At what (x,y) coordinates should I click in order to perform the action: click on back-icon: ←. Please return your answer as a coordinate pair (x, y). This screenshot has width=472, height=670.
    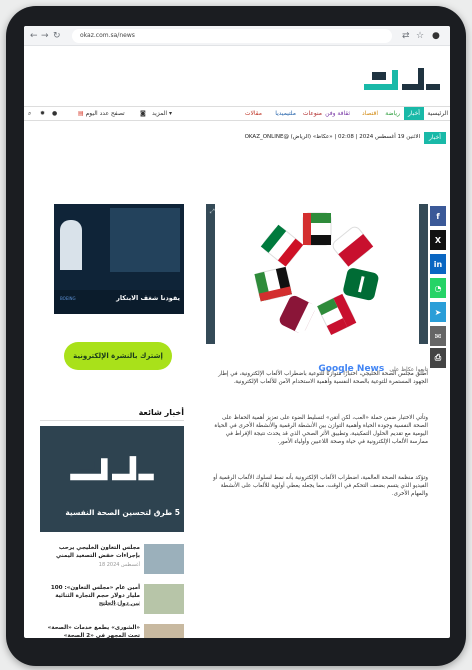
    Looking at the image, I should click on (34, 36).